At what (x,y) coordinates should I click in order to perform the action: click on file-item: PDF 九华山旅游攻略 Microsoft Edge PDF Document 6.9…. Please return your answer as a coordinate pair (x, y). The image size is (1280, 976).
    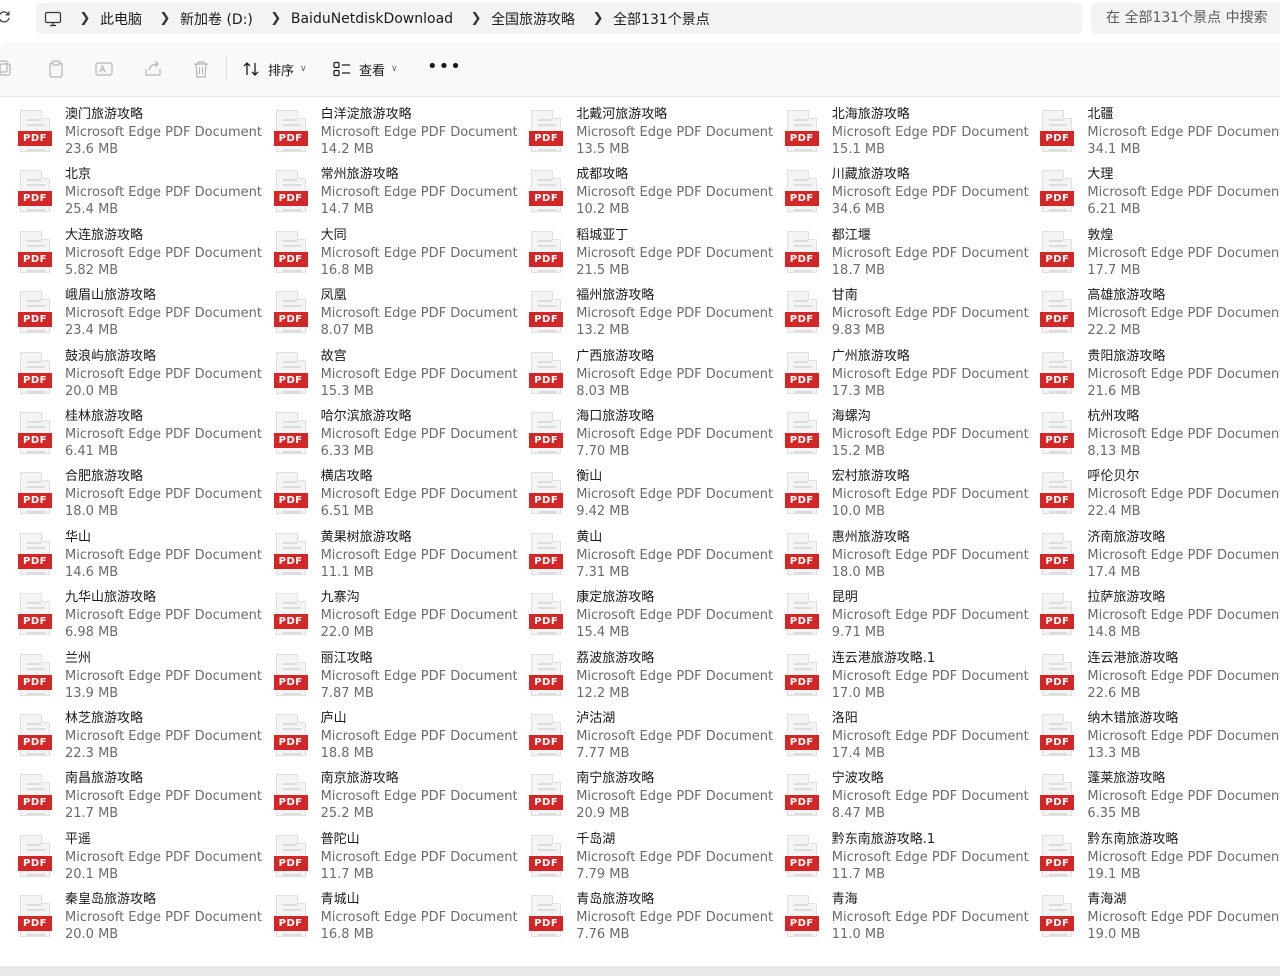
    Looking at the image, I should click on (131, 617).